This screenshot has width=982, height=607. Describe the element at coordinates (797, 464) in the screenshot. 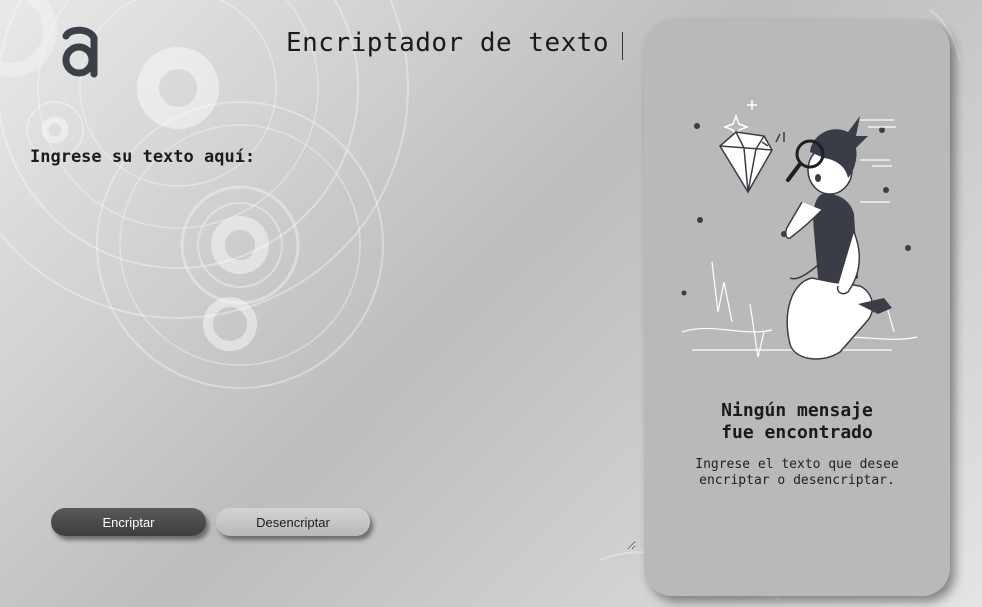

I see `no-message-instructions-line1: Ingrese el texto que desee` at that location.